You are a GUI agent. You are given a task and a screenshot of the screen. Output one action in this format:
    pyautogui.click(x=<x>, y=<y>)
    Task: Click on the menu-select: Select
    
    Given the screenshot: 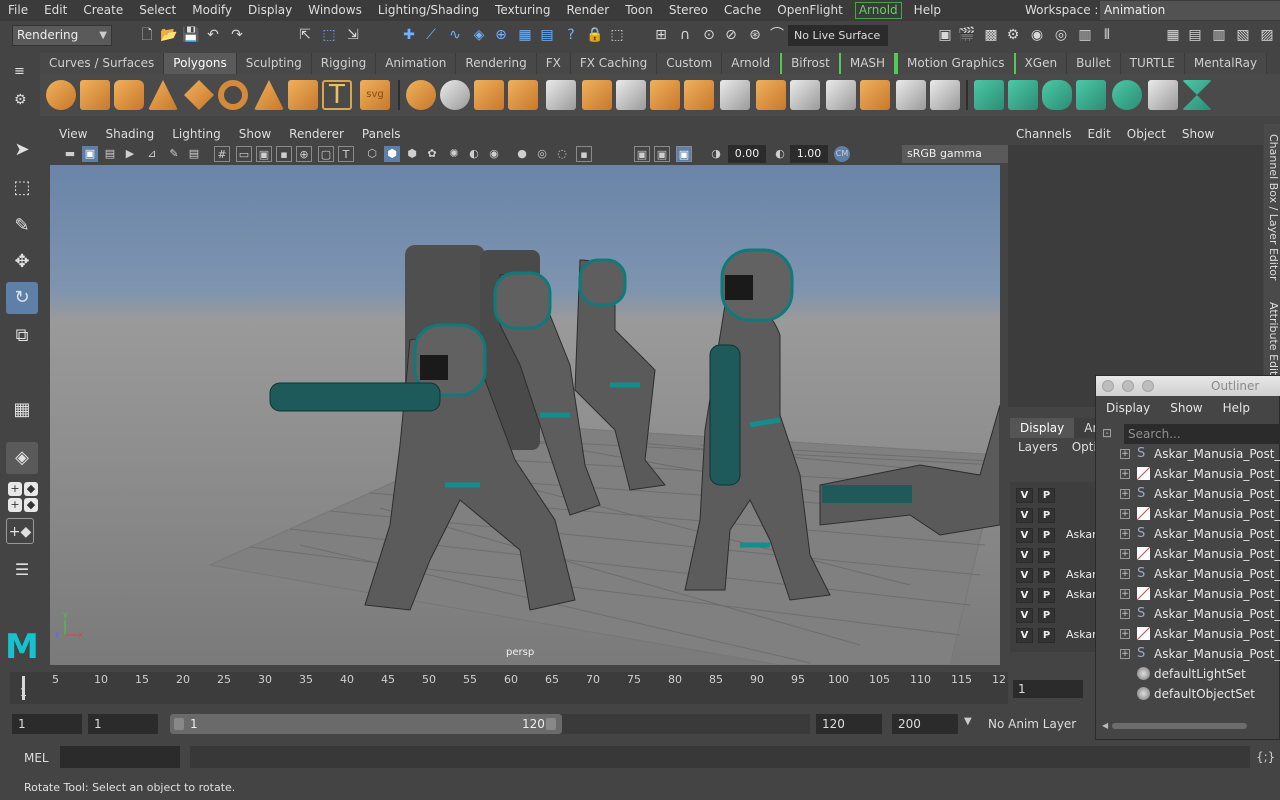 What is the action you would take?
    pyautogui.click(x=157, y=10)
    